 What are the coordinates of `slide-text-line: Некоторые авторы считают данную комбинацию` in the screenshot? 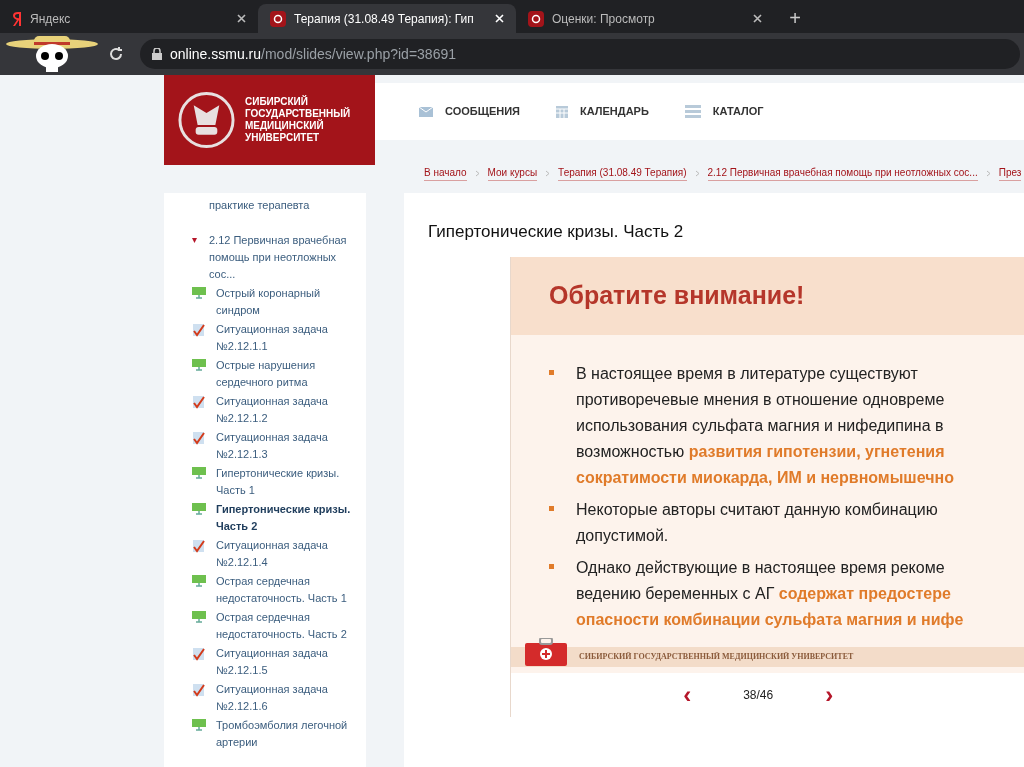 It's located at (757, 509).